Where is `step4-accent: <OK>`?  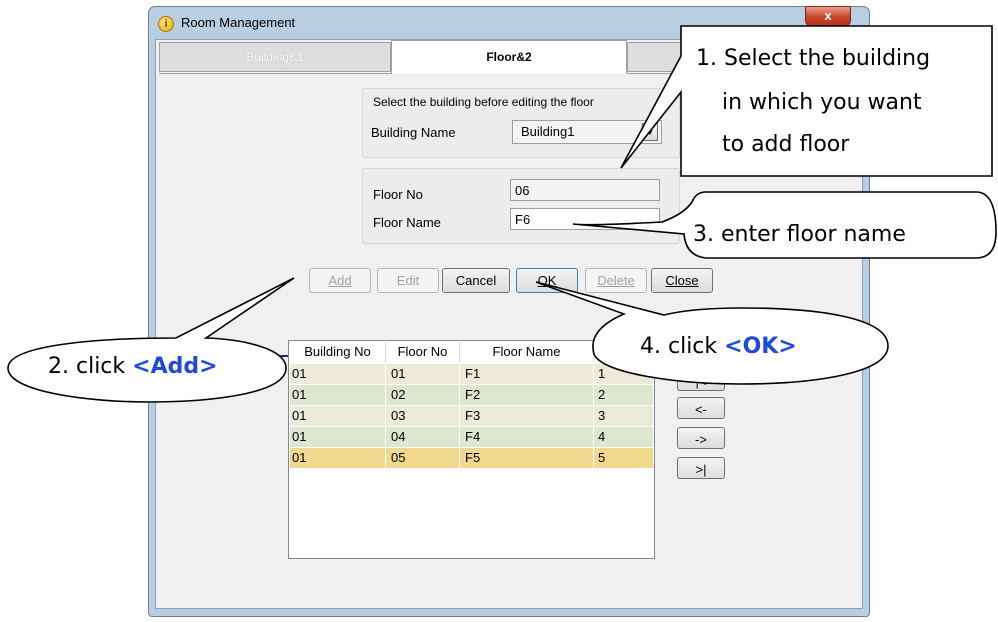
step4-accent: <OK> is located at coordinates (760, 346).